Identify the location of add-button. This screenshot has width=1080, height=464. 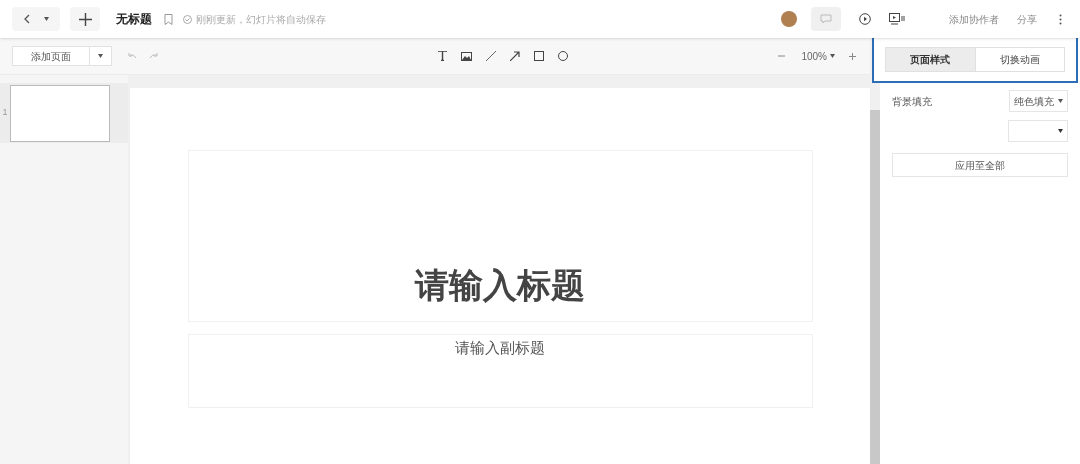
(85, 19).